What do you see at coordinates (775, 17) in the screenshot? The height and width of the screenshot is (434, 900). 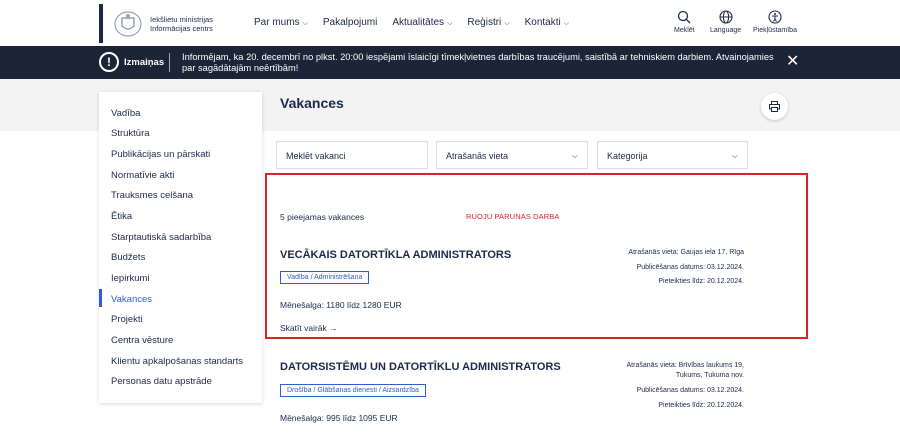 I see `accessibility-icon` at bounding box center [775, 17].